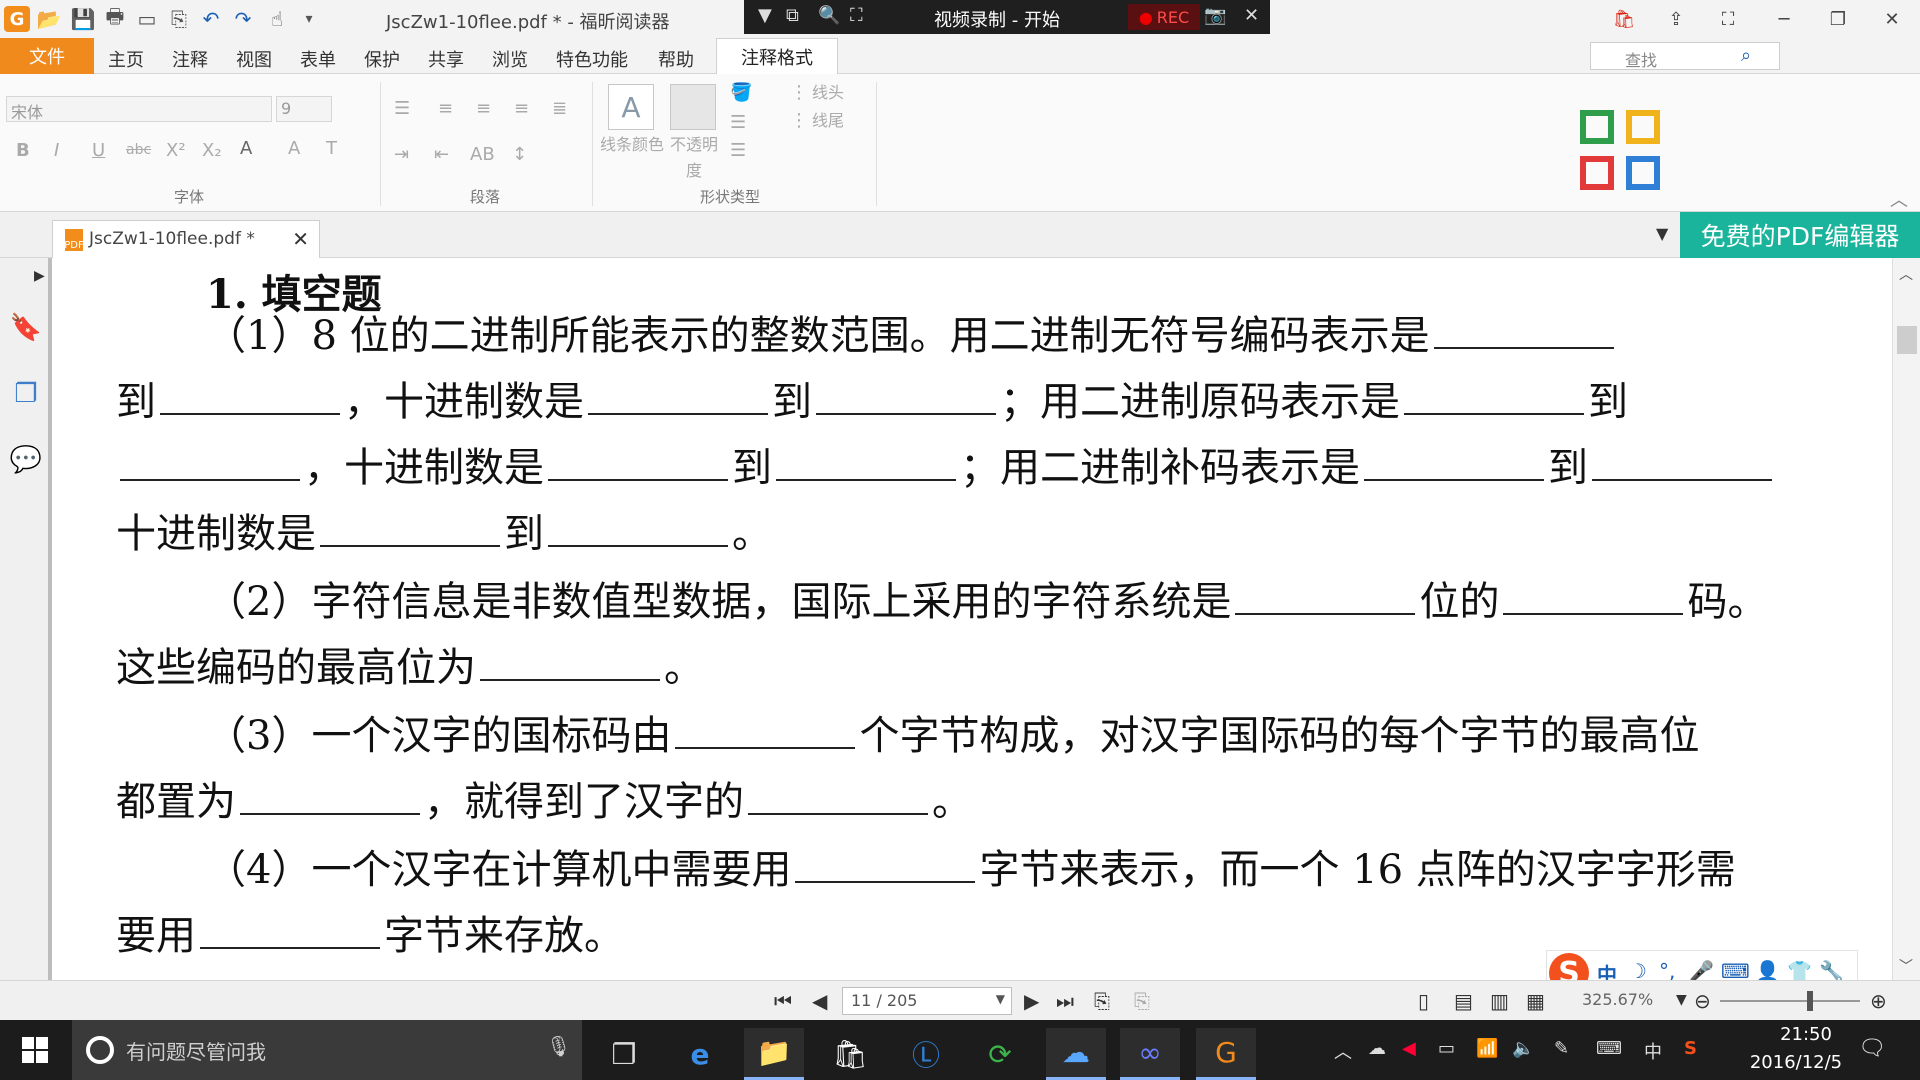 The width and height of the screenshot is (1920, 1080). I want to click on store-icon: 🛍, so click(850, 1054).